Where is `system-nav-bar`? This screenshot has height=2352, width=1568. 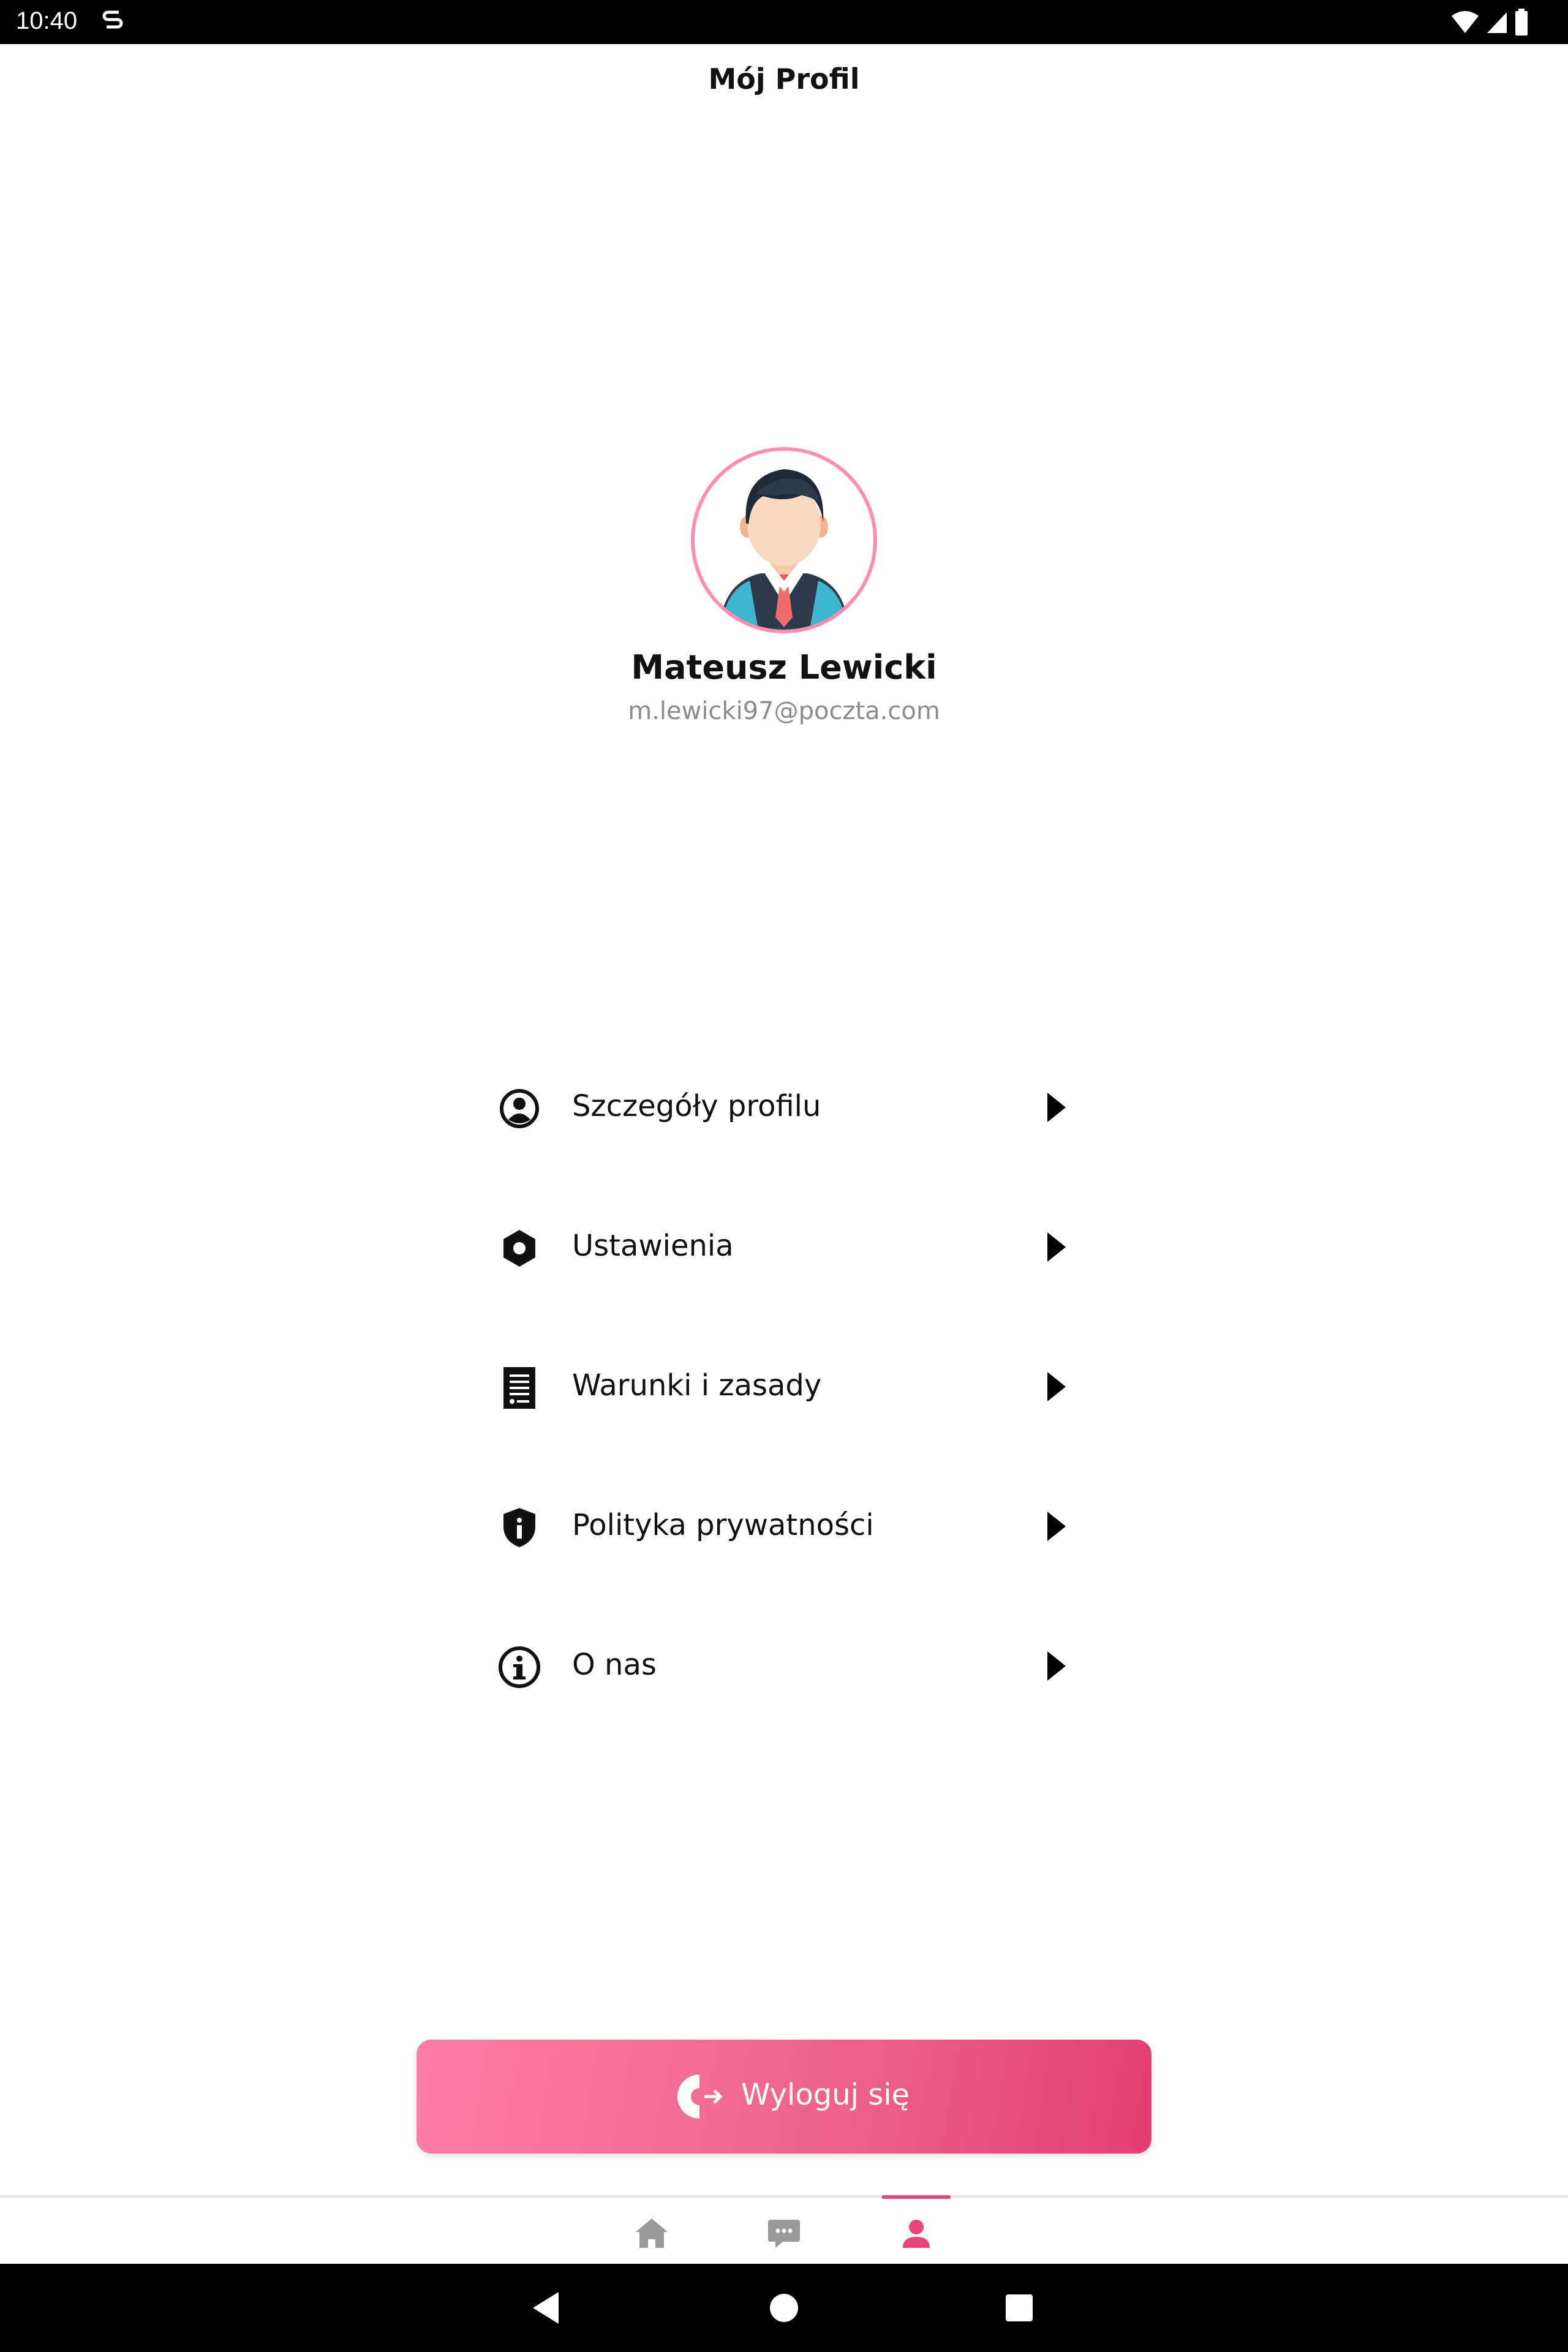 system-nav-bar is located at coordinates (784, 2308).